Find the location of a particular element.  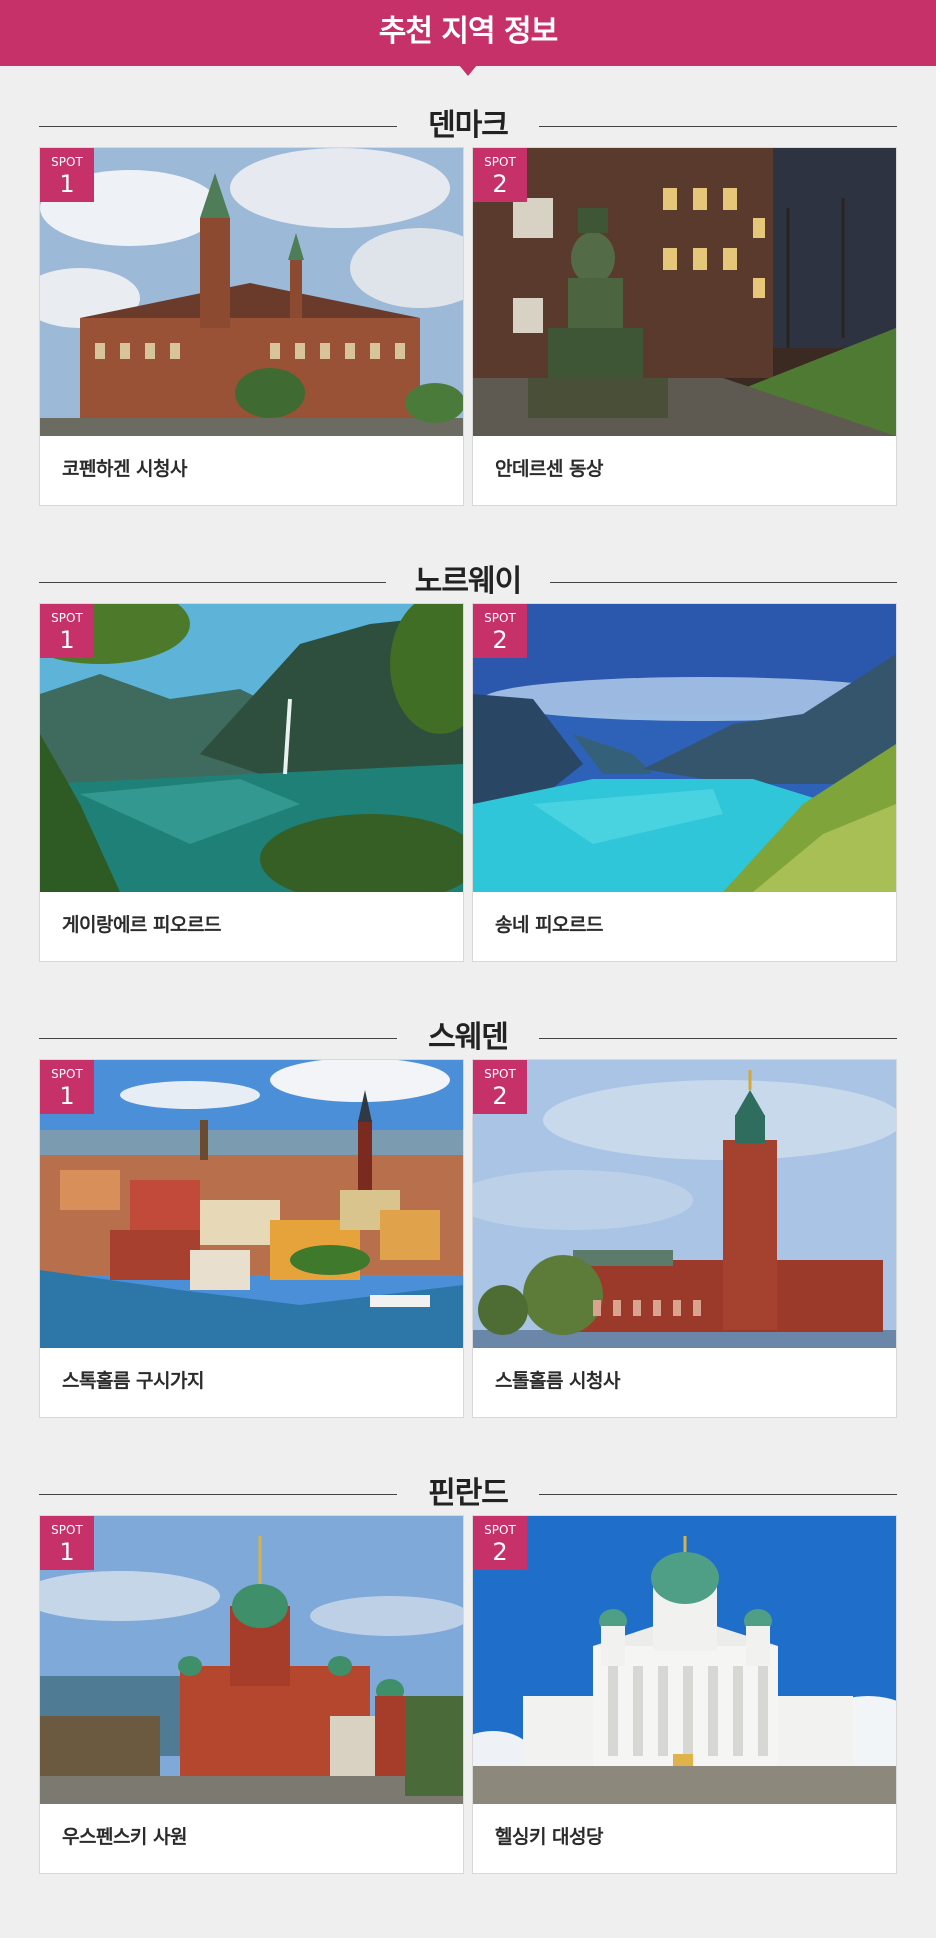

spot-card-geirangerfjord: SPOT 1 게이랑에르 피오르드 is located at coordinates (251, 782).